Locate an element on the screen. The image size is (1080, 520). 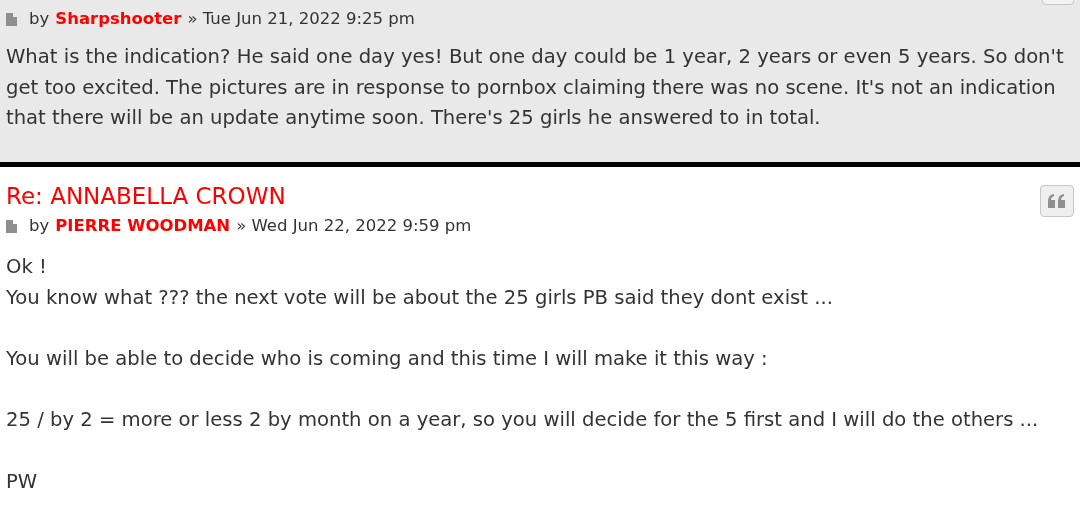
post-date: » Wed Jun 22, 2022 9:59 pm is located at coordinates (354, 226).